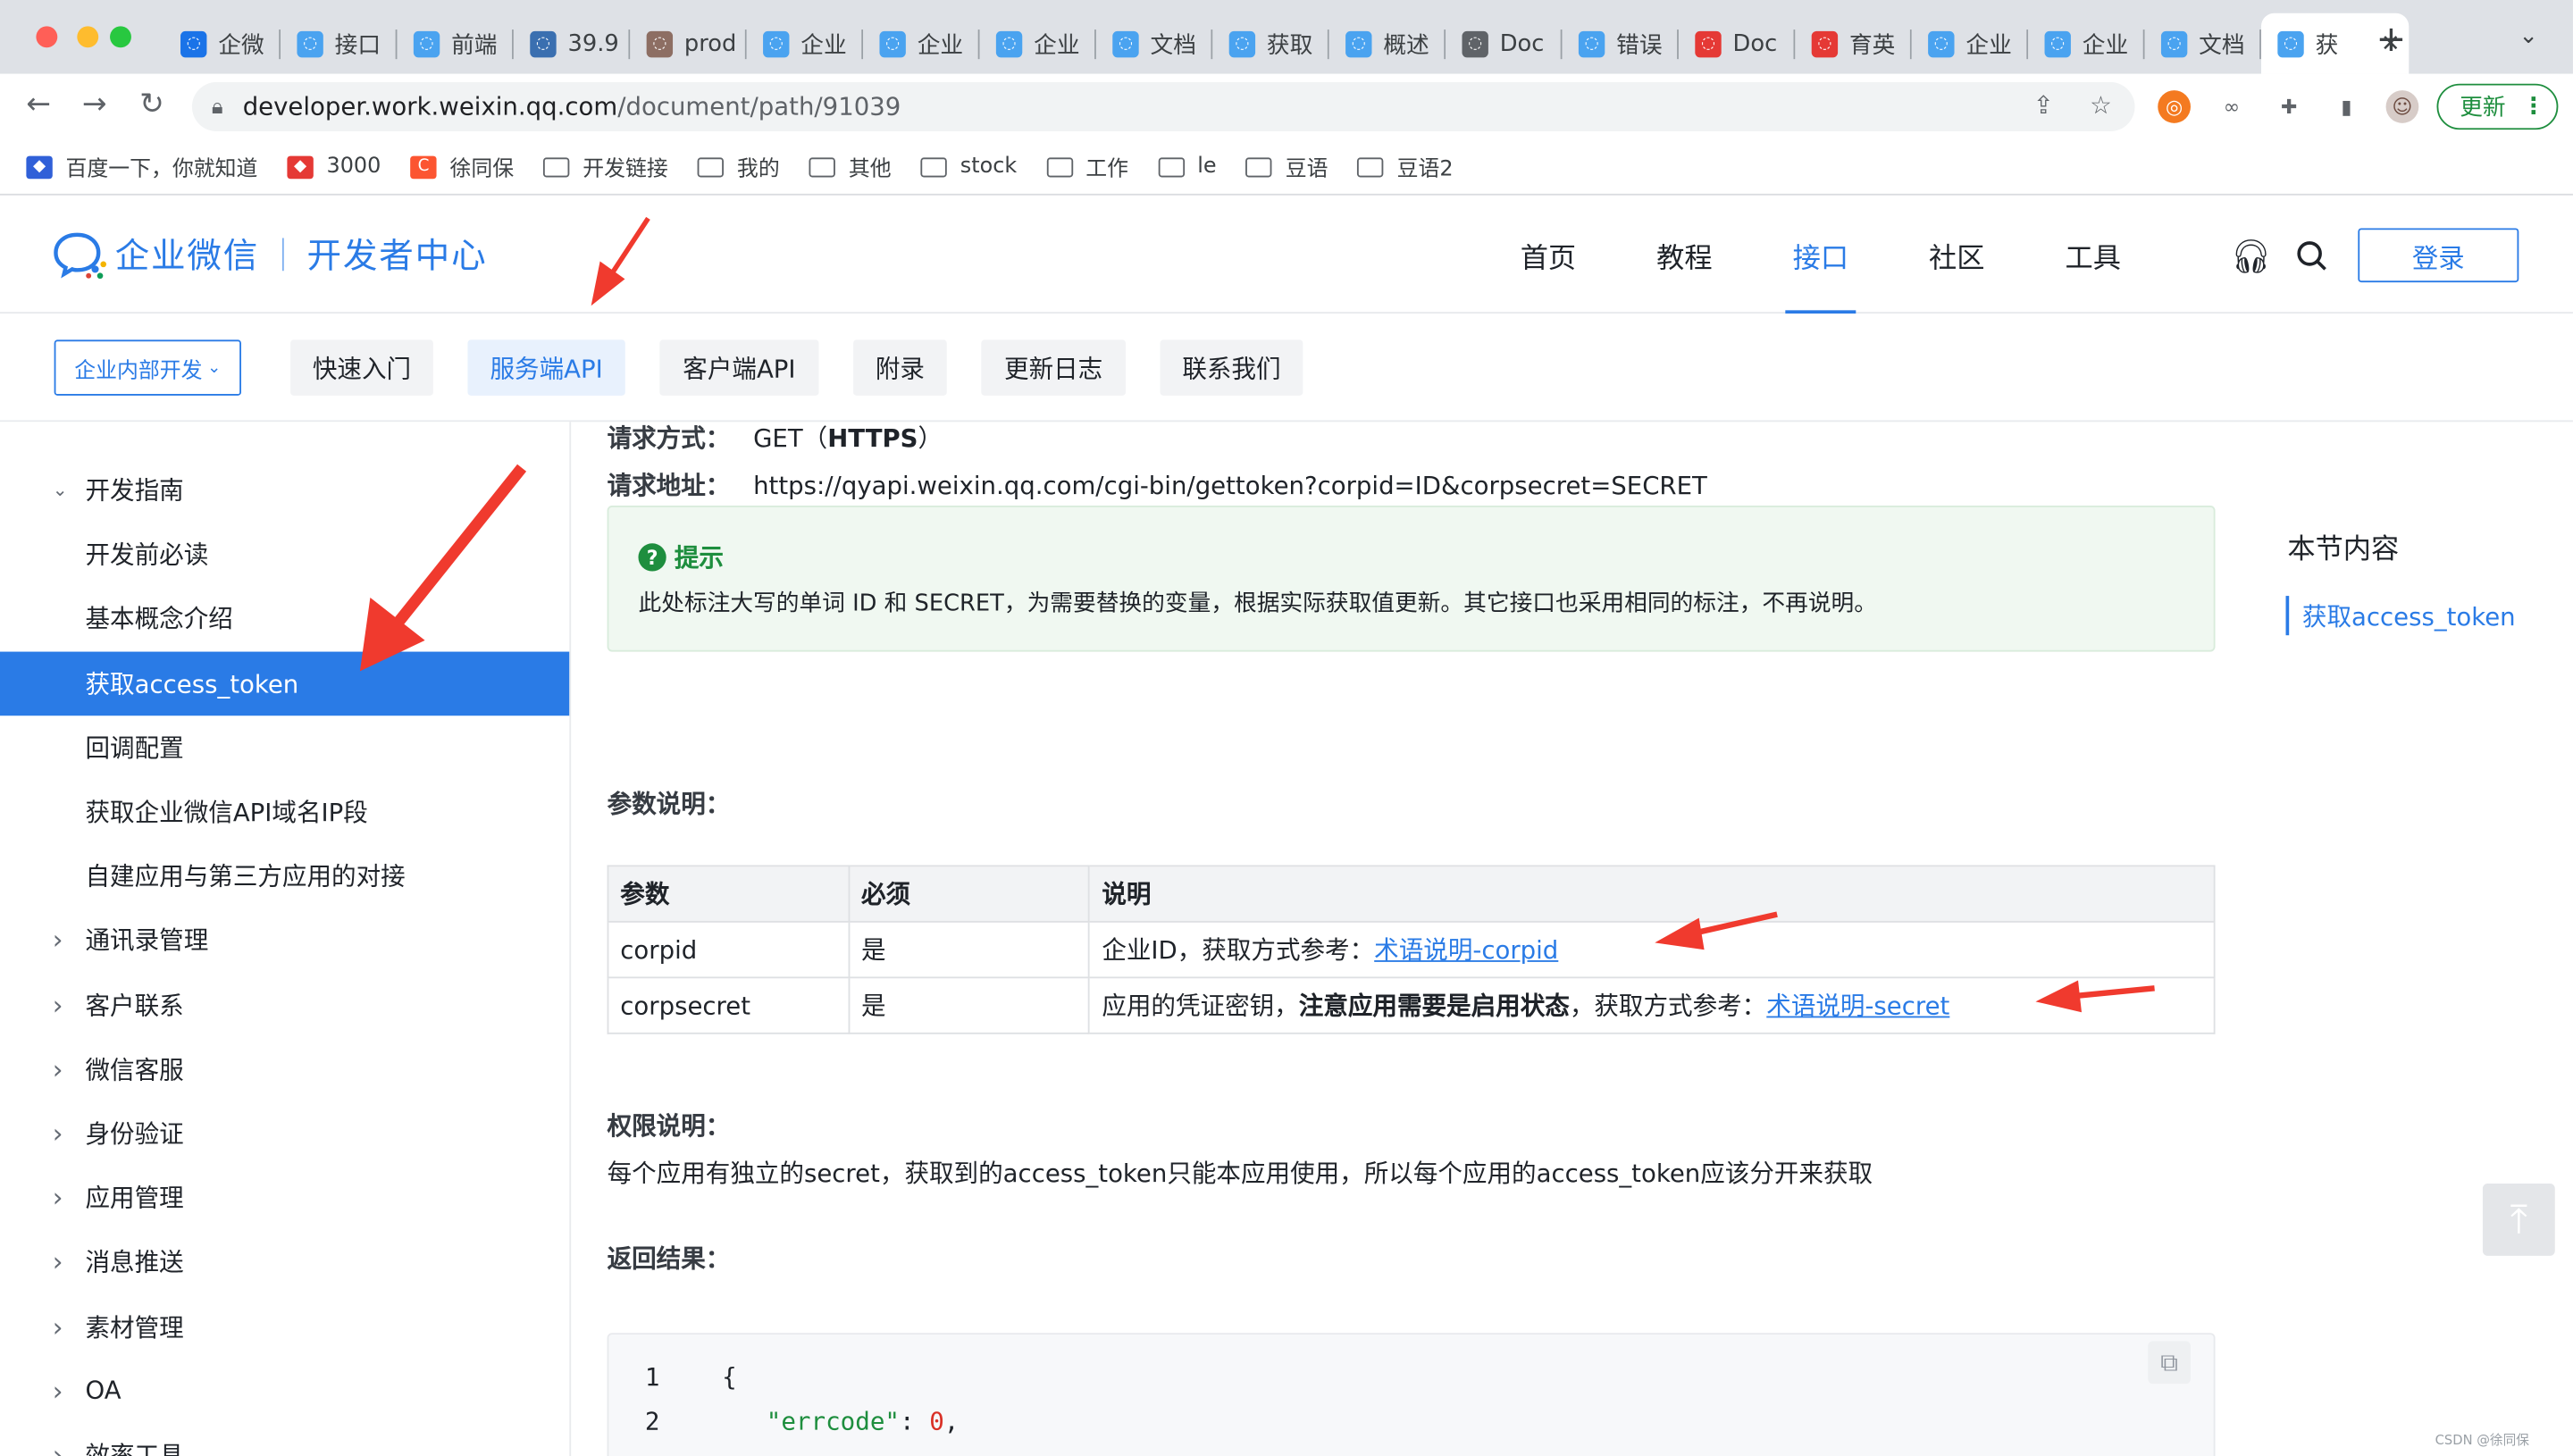 This screenshot has width=2573, height=1456. I want to click on search-icon, so click(2312, 255).